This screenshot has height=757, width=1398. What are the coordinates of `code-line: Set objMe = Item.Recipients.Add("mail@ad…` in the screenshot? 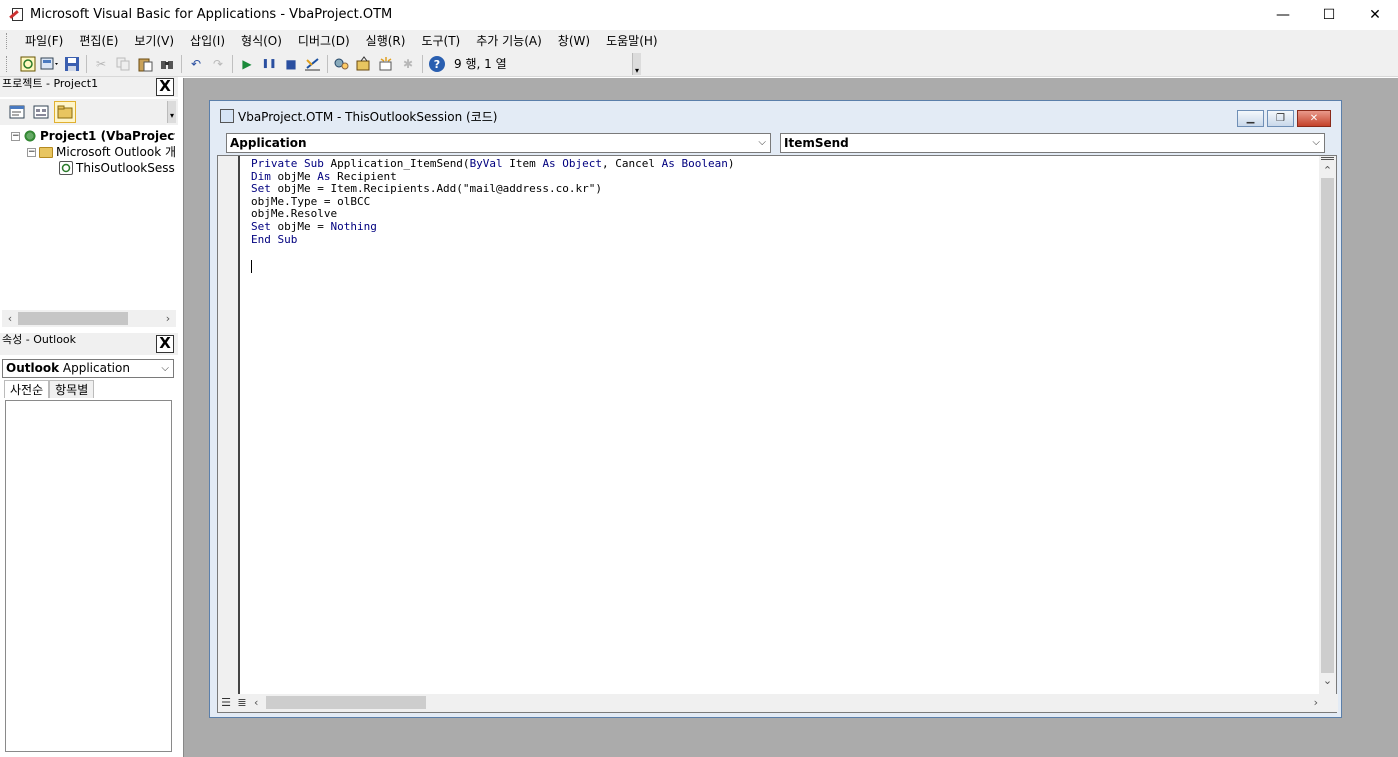 It's located at (427, 189).